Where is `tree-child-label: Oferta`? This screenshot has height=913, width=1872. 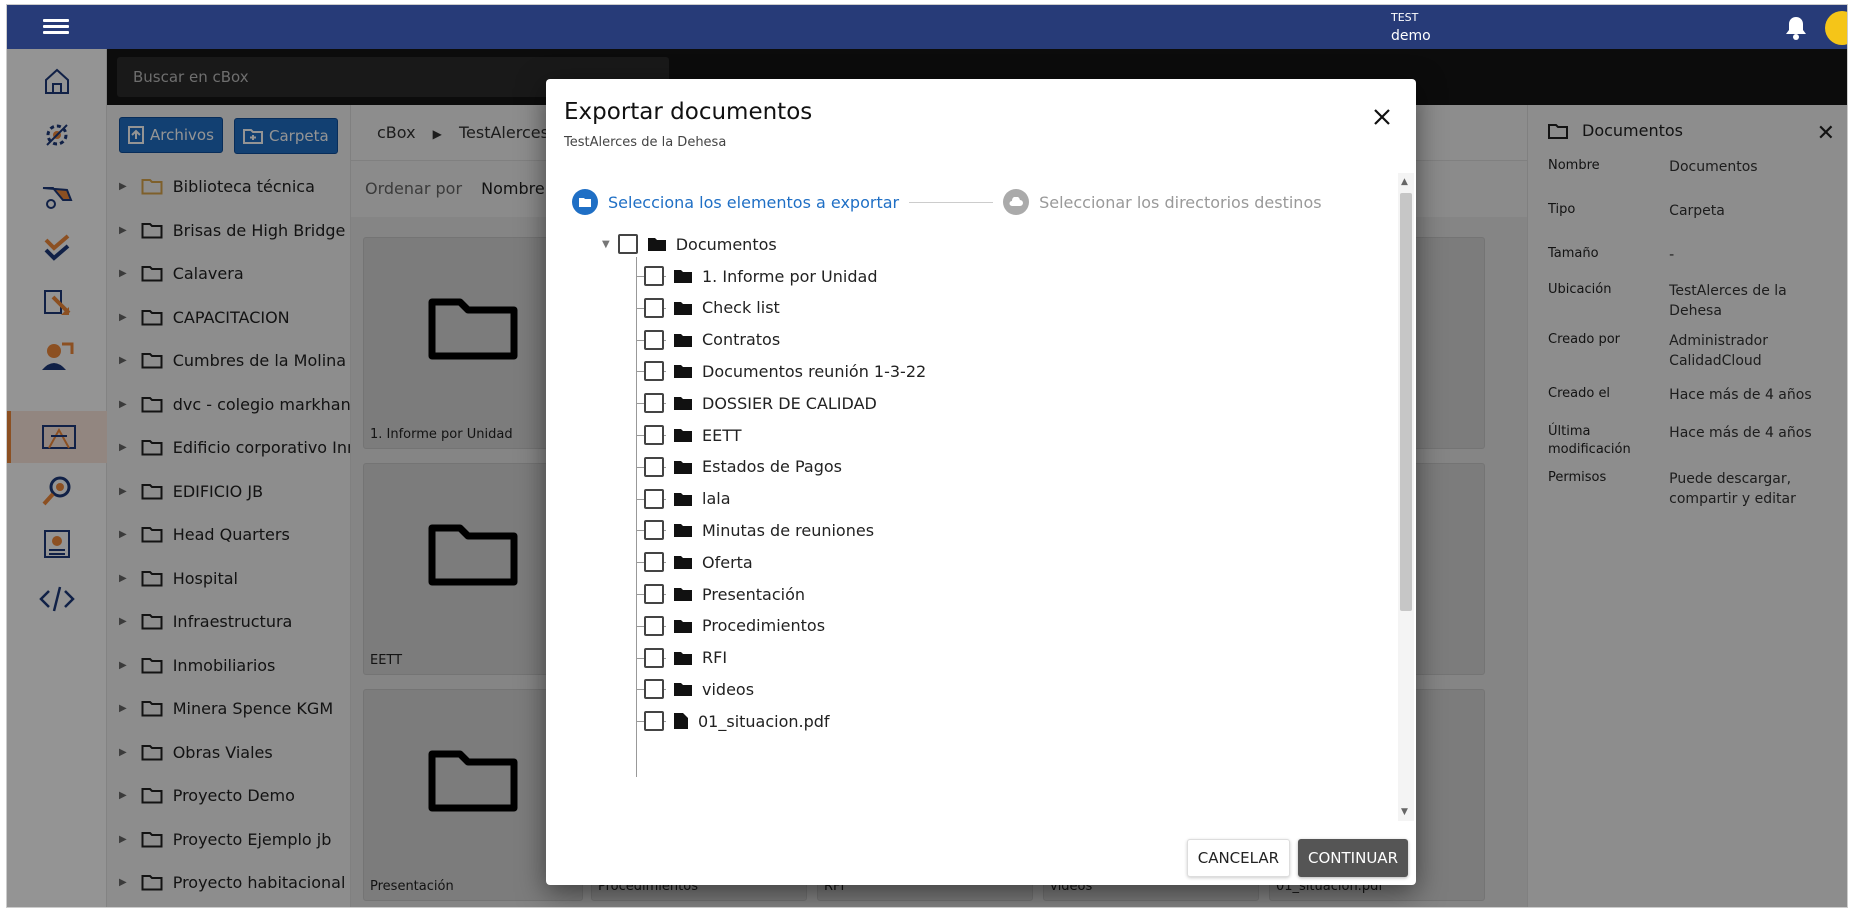
tree-child-label: Oferta is located at coordinates (727, 562).